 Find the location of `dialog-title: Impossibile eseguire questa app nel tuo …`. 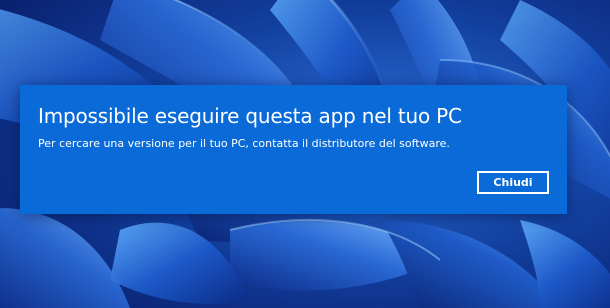

dialog-title: Impossibile eseguire questa app nel tuo … is located at coordinates (250, 116).